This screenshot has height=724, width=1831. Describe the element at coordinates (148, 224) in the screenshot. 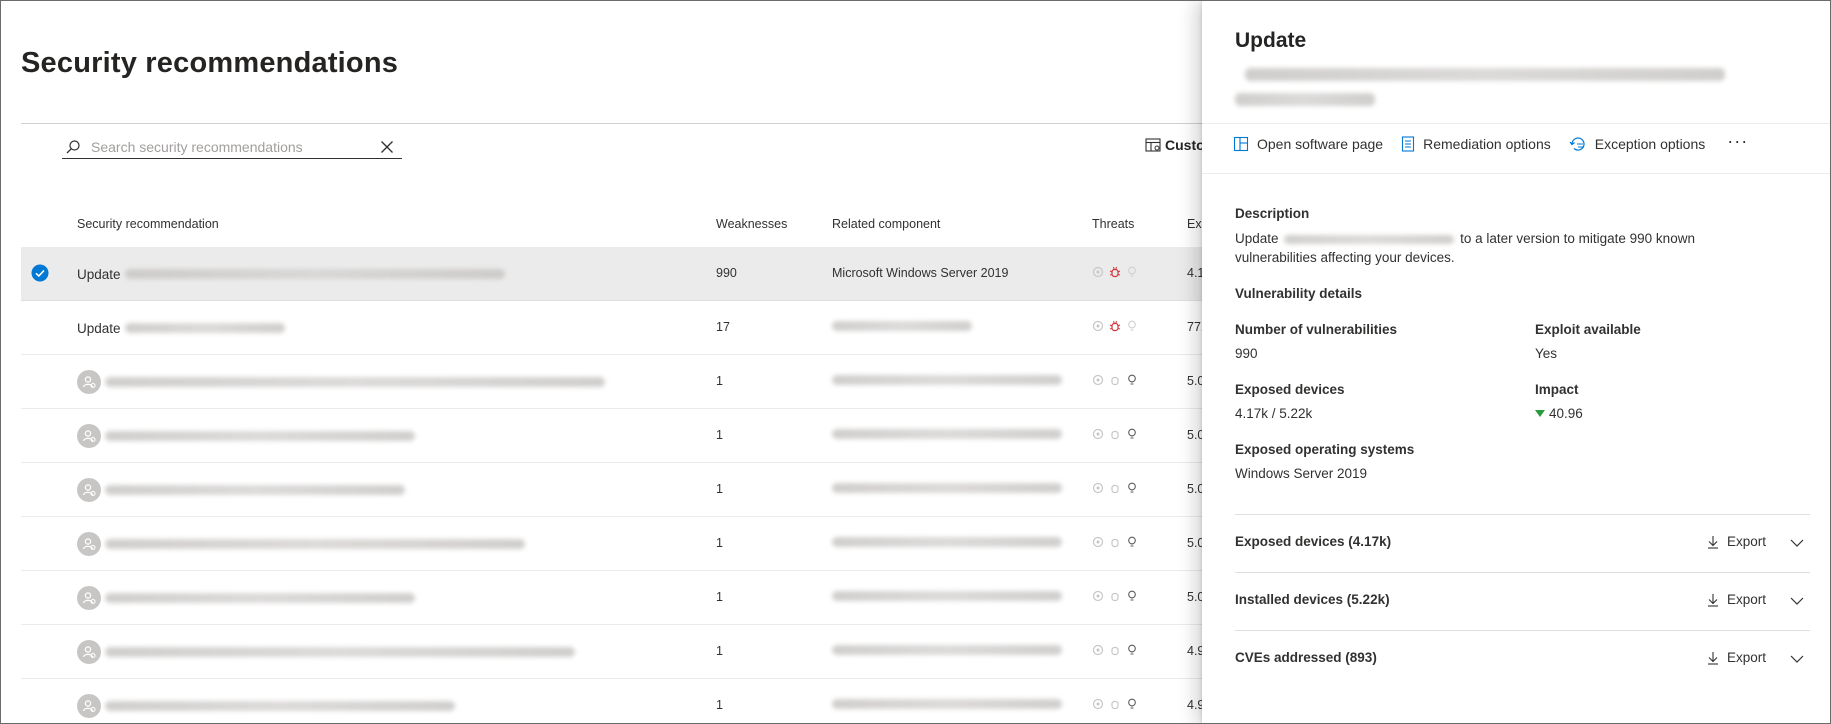

I see `column-header-recommendation: Security recommendation` at that location.